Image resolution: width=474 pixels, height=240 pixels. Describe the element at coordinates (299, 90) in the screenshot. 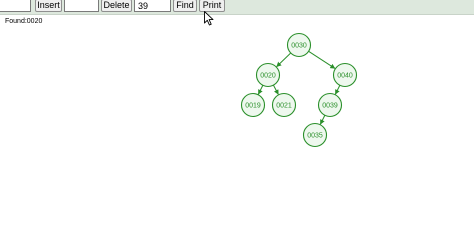

I see `binary-tree-diagram: 0030 0020 0040 0019 0021 0039 0035` at that location.